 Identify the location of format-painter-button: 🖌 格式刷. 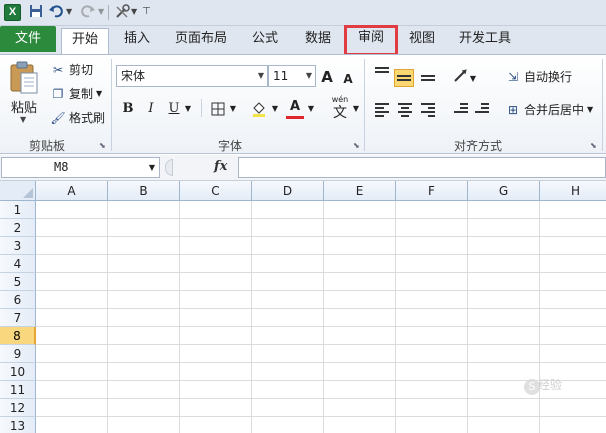
(77, 117).